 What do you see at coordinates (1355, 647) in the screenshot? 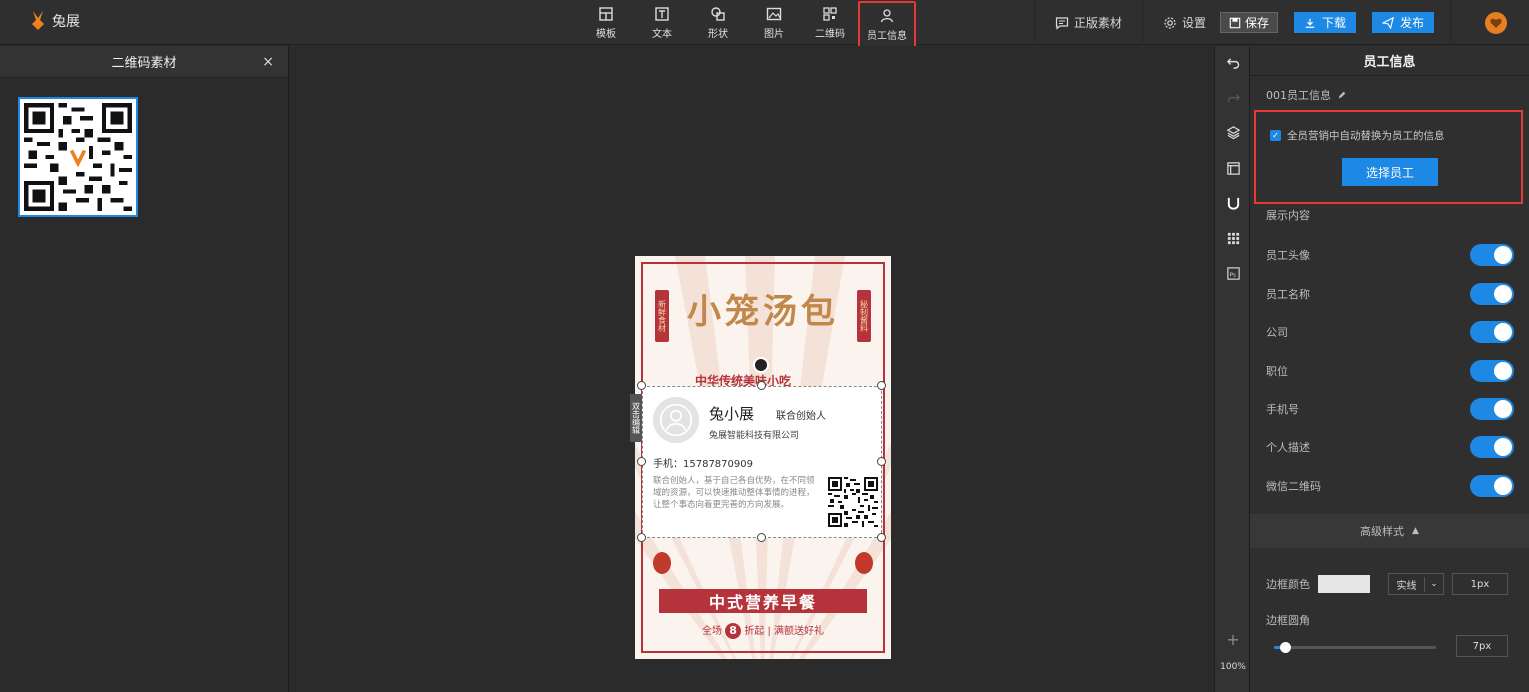
I see `border-radius-slider` at bounding box center [1355, 647].